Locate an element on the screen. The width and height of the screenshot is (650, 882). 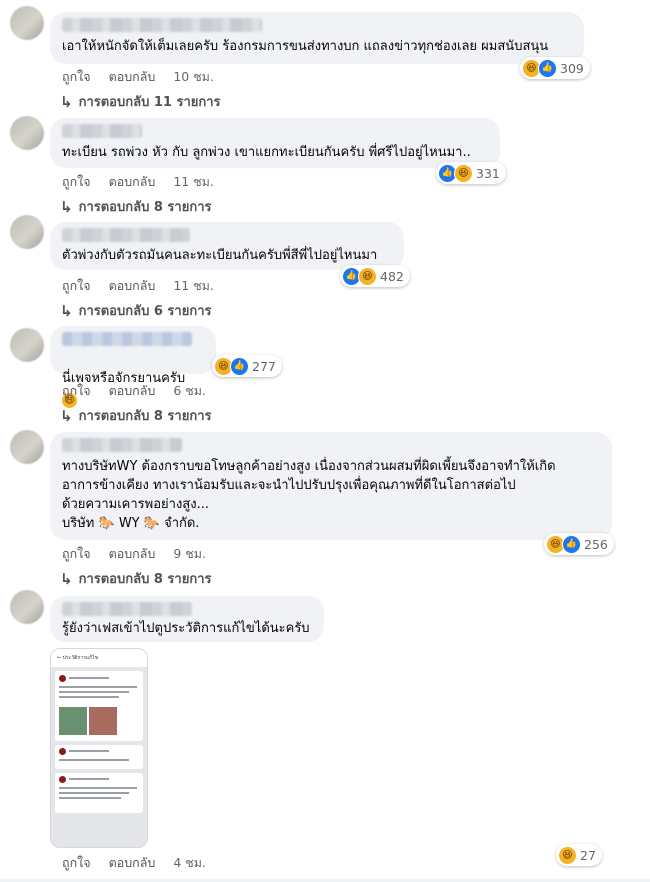
reaction-count: 256 is located at coordinates (596, 544).